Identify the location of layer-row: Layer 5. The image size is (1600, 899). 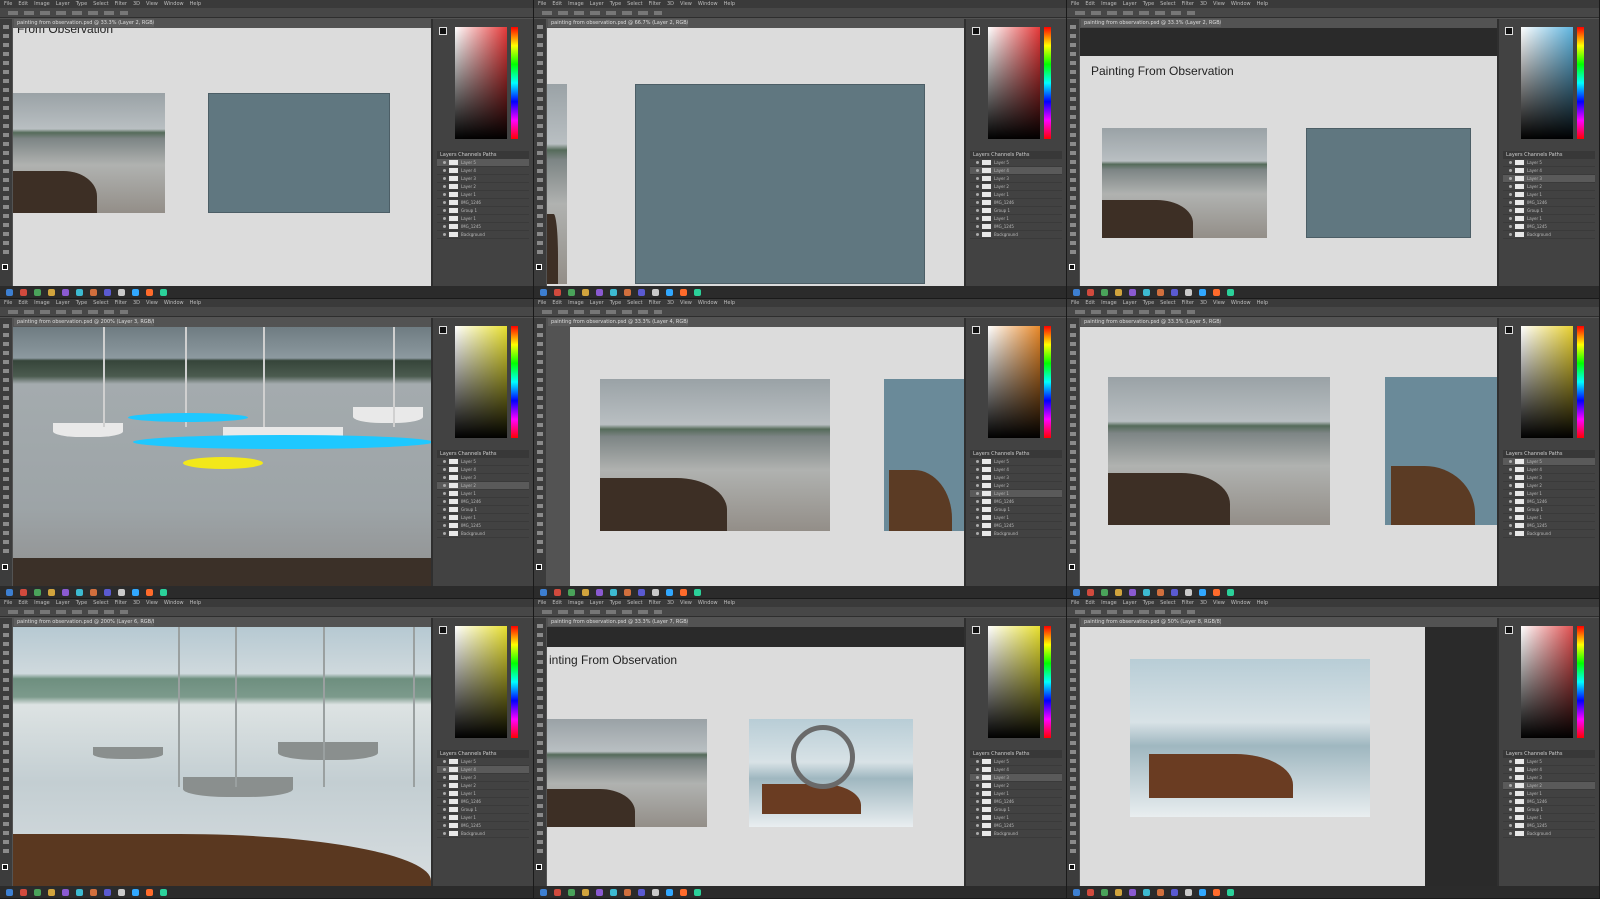
(483, 163).